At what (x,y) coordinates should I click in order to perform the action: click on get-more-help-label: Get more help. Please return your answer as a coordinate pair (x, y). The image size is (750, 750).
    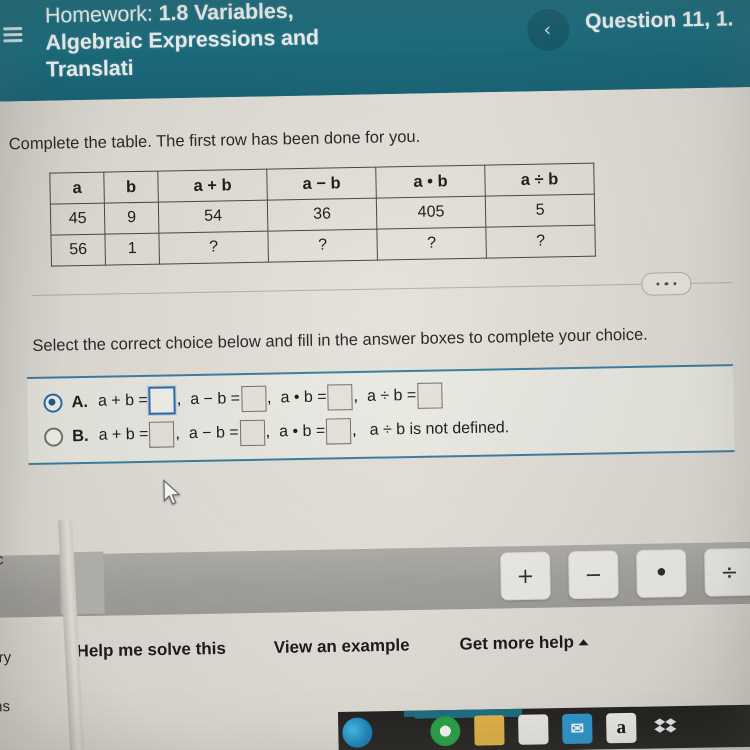
    Looking at the image, I should click on (517, 643).